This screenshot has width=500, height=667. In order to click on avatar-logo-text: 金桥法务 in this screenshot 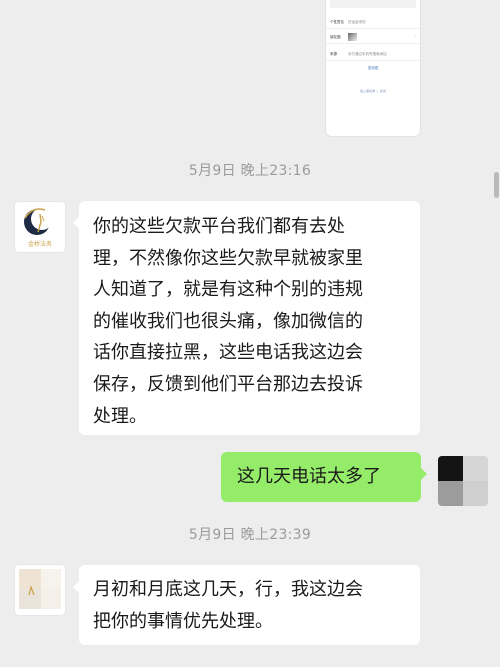, I will do `click(40, 244)`.